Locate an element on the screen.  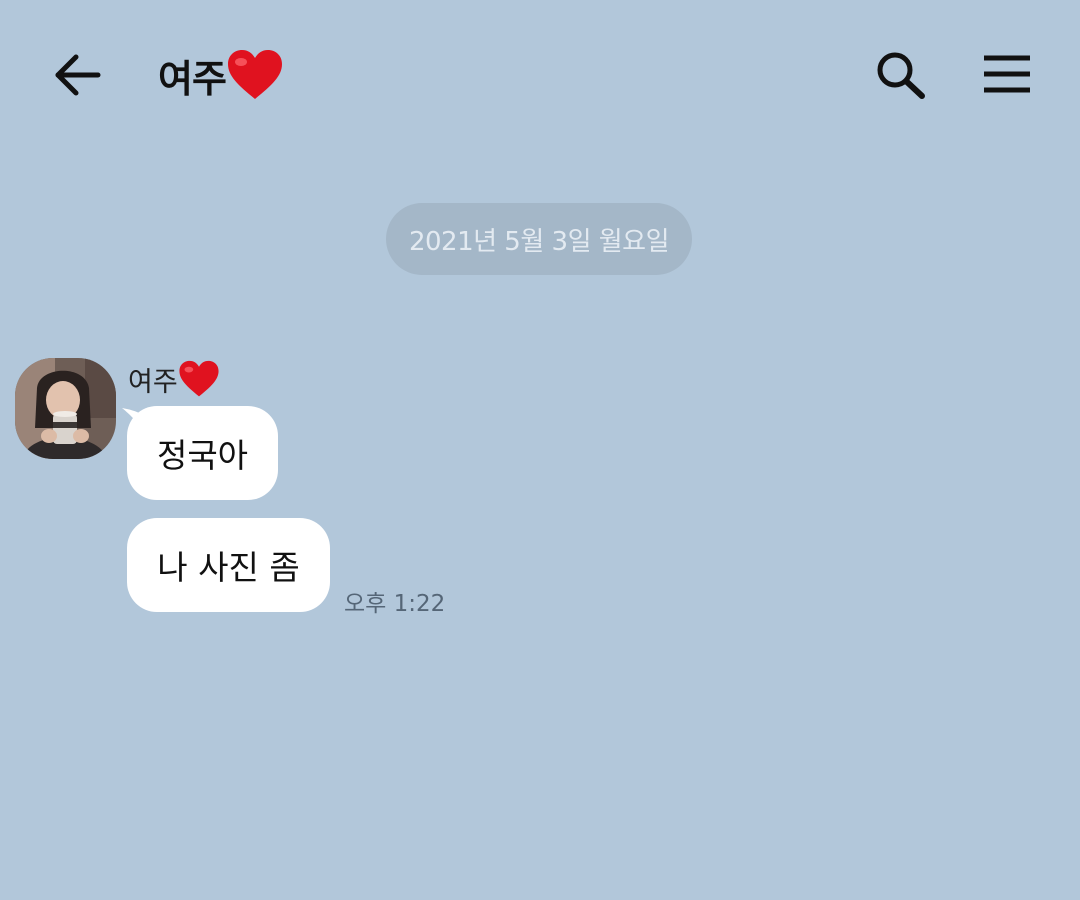
back-button is located at coordinates (77, 75).